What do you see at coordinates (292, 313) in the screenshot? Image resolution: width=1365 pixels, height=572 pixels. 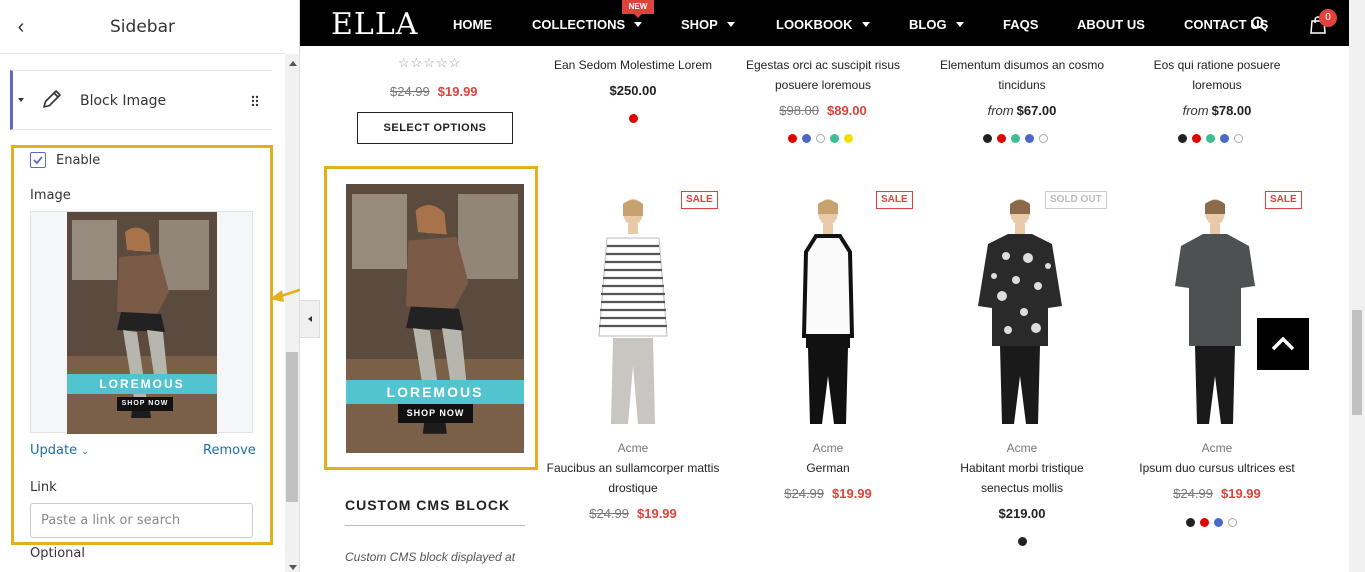 I see `sidebar-scrollbar` at bounding box center [292, 313].